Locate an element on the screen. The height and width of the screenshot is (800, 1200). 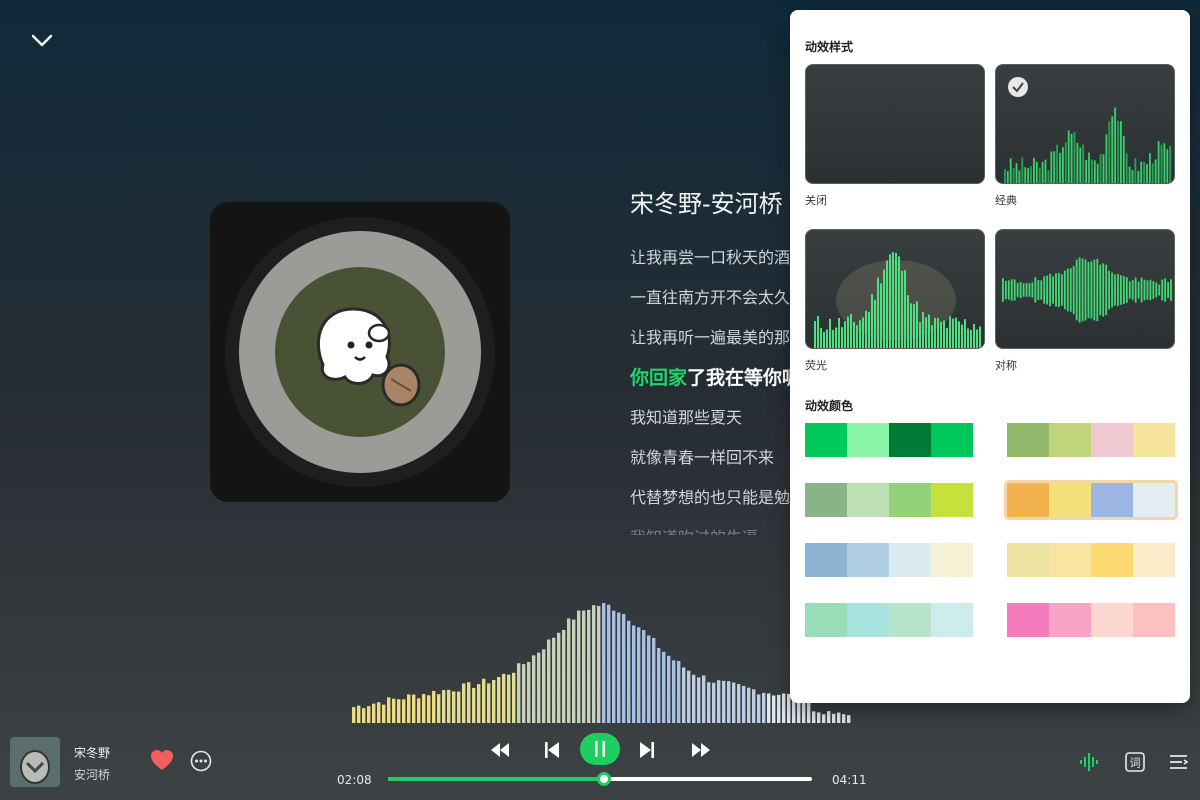
mini-album-cover is located at coordinates (35, 762).